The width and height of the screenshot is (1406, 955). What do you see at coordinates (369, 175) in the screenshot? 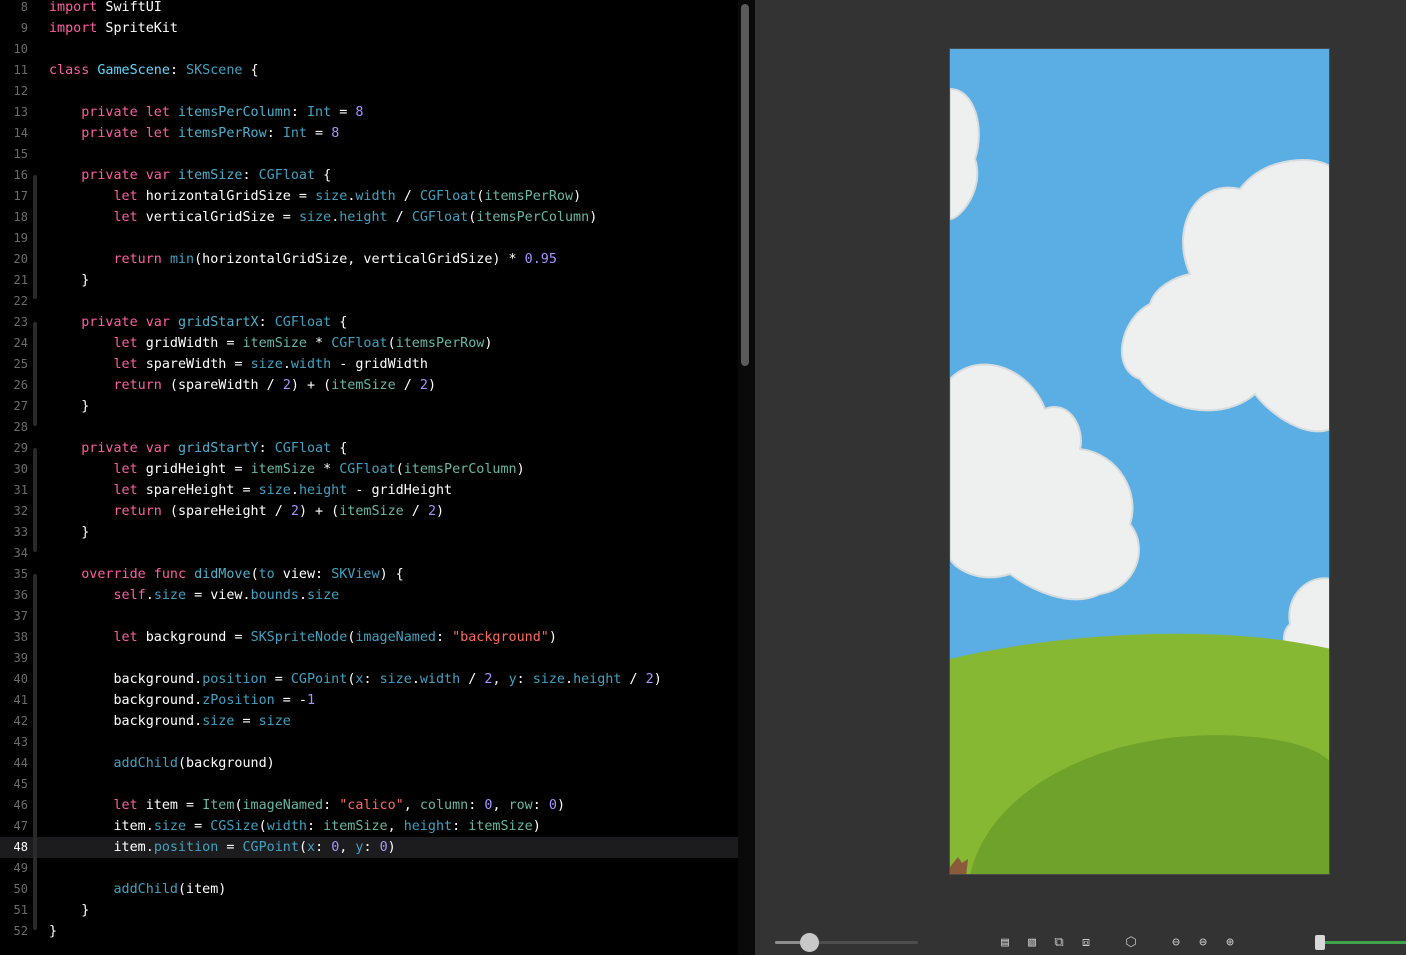
I see `code-line: 16 private var itemSize: CGFloat {` at bounding box center [369, 175].